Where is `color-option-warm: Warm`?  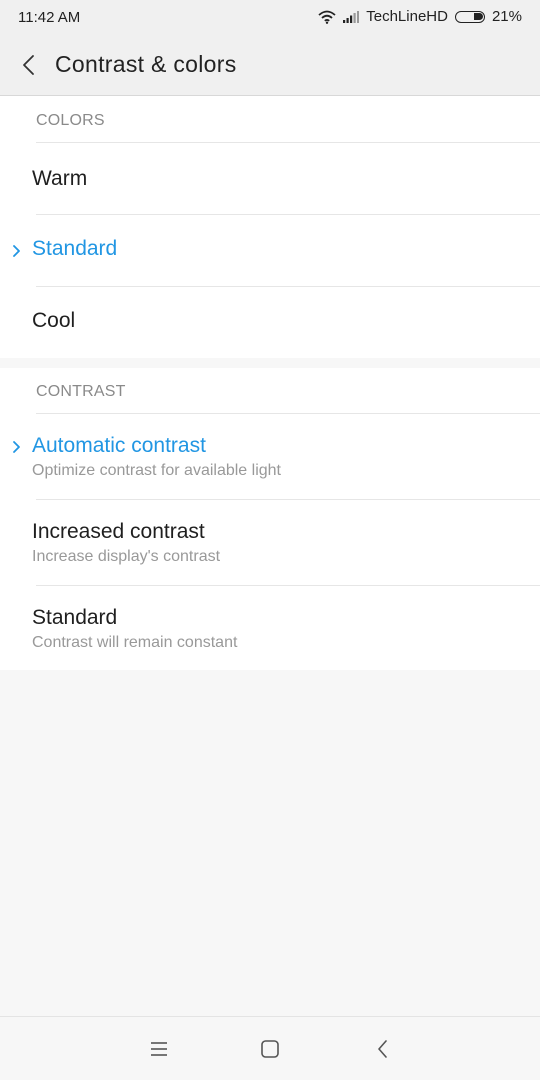
color-option-warm: Warm is located at coordinates (270, 178).